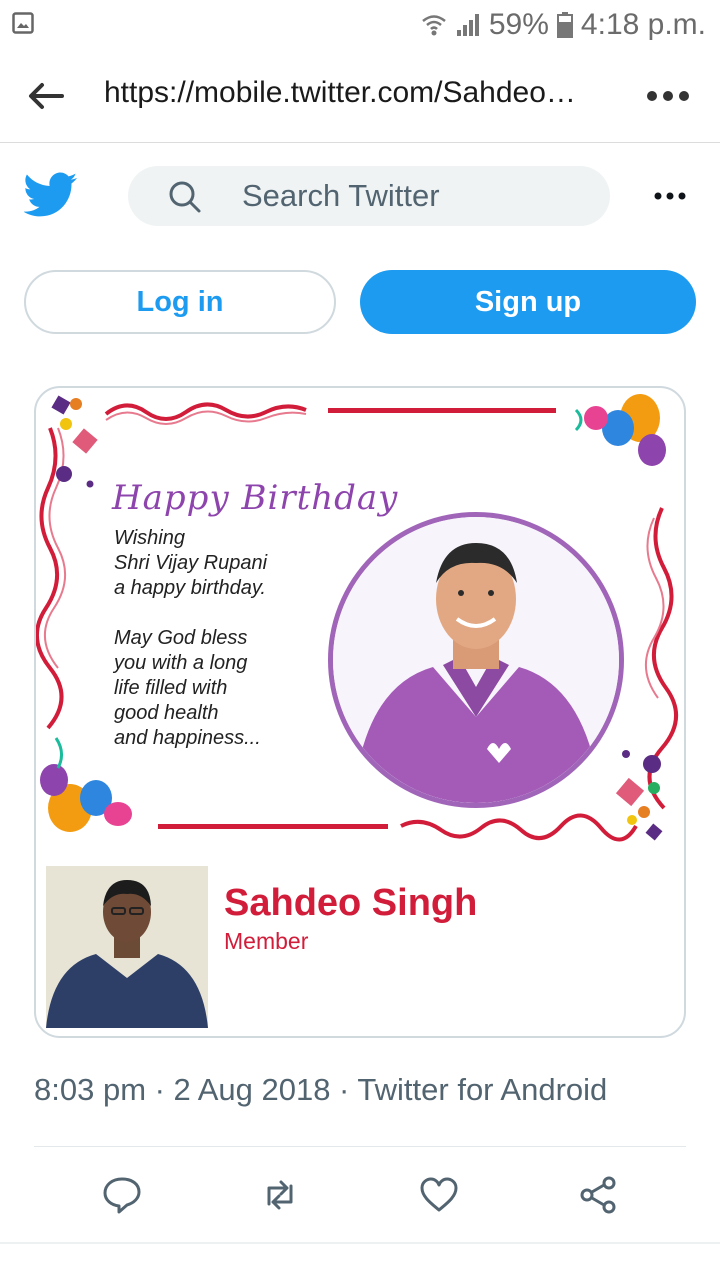  Describe the element at coordinates (180, 302) in the screenshot. I see `login-button: Log in` at that location.